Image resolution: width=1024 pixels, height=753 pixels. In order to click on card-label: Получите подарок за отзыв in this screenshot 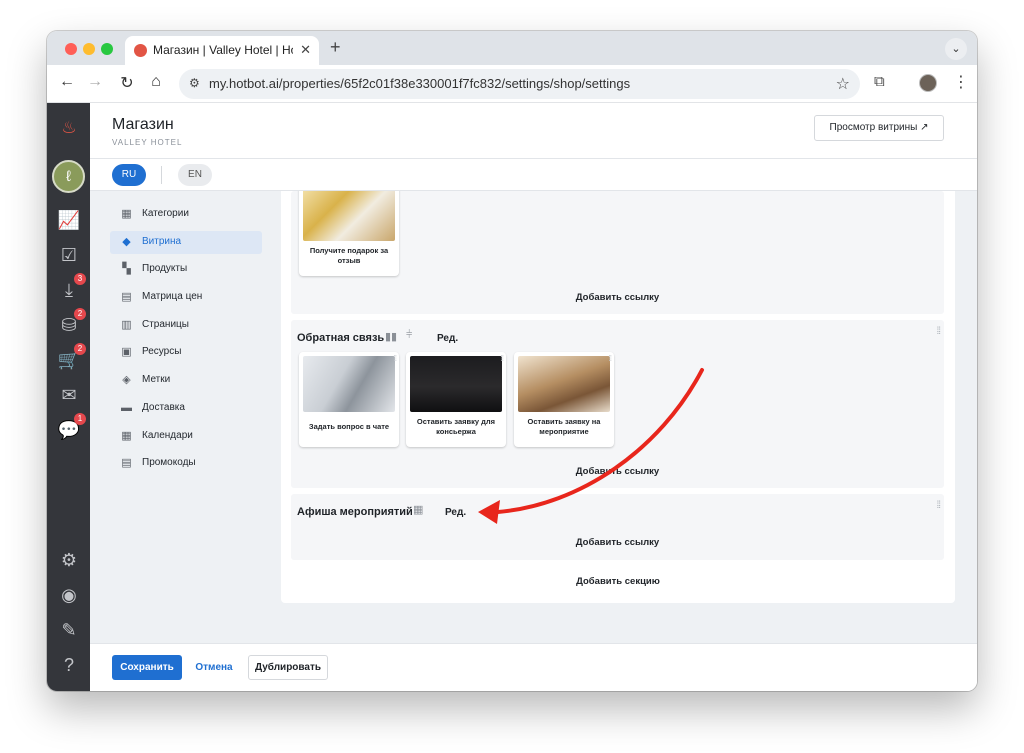, I will do `click(349, 255)`.